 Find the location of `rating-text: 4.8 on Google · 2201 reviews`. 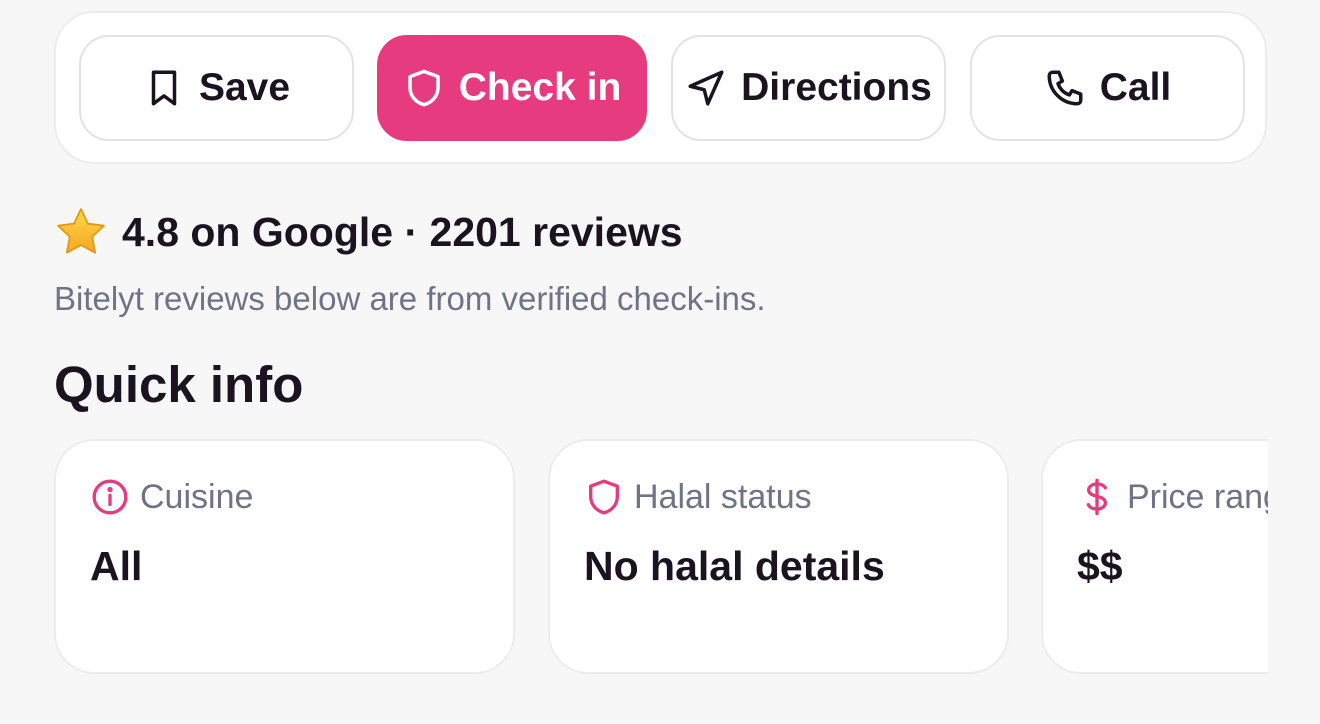

rating-text: 4.8 on Google · 2201 reviews is located at coordinates (402, 231).